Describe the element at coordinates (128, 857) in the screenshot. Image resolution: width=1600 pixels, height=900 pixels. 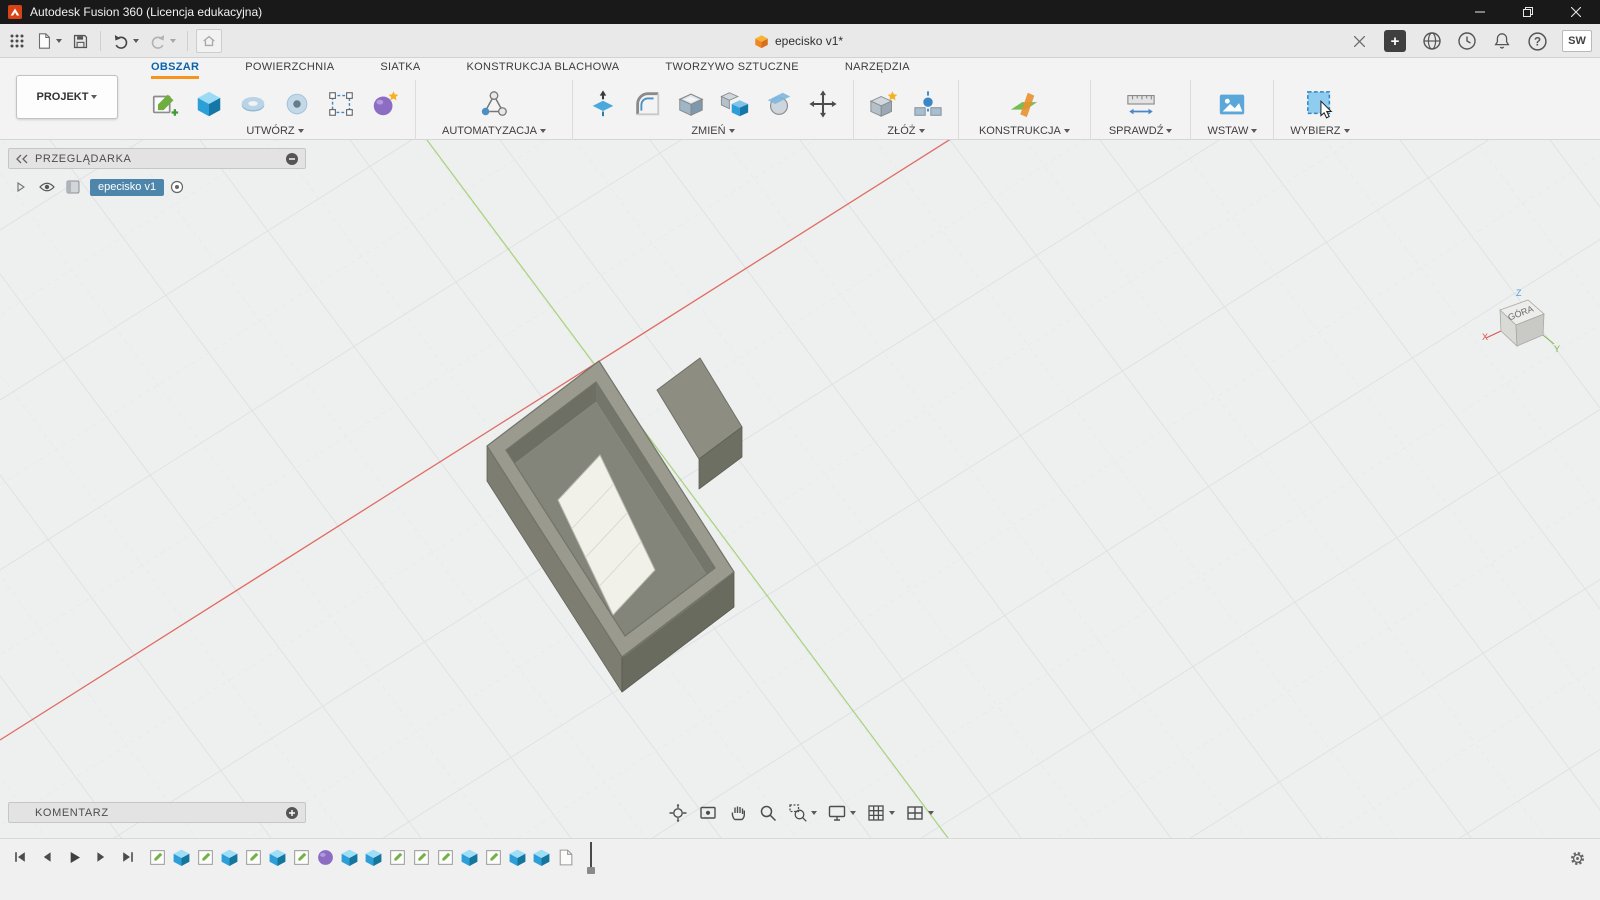
I see `go-to-end-button` at that location.